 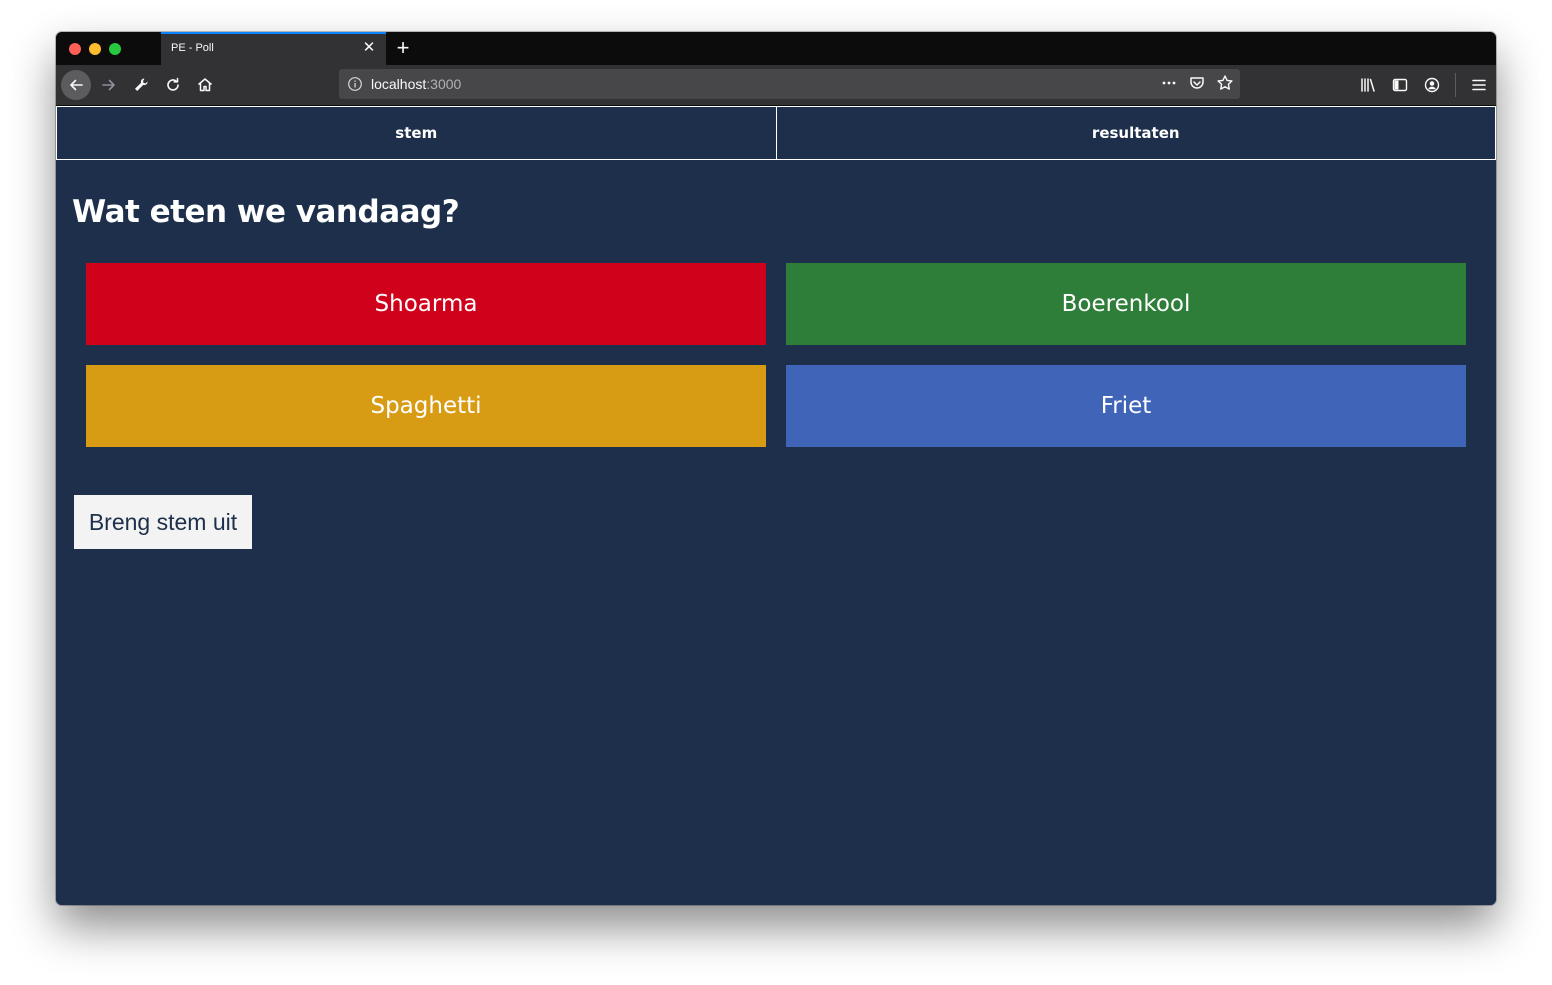 What do you see at coordinates (399, 84) in the screenshot?
I see `url-host: localhost` at bounding box center [399, 84].